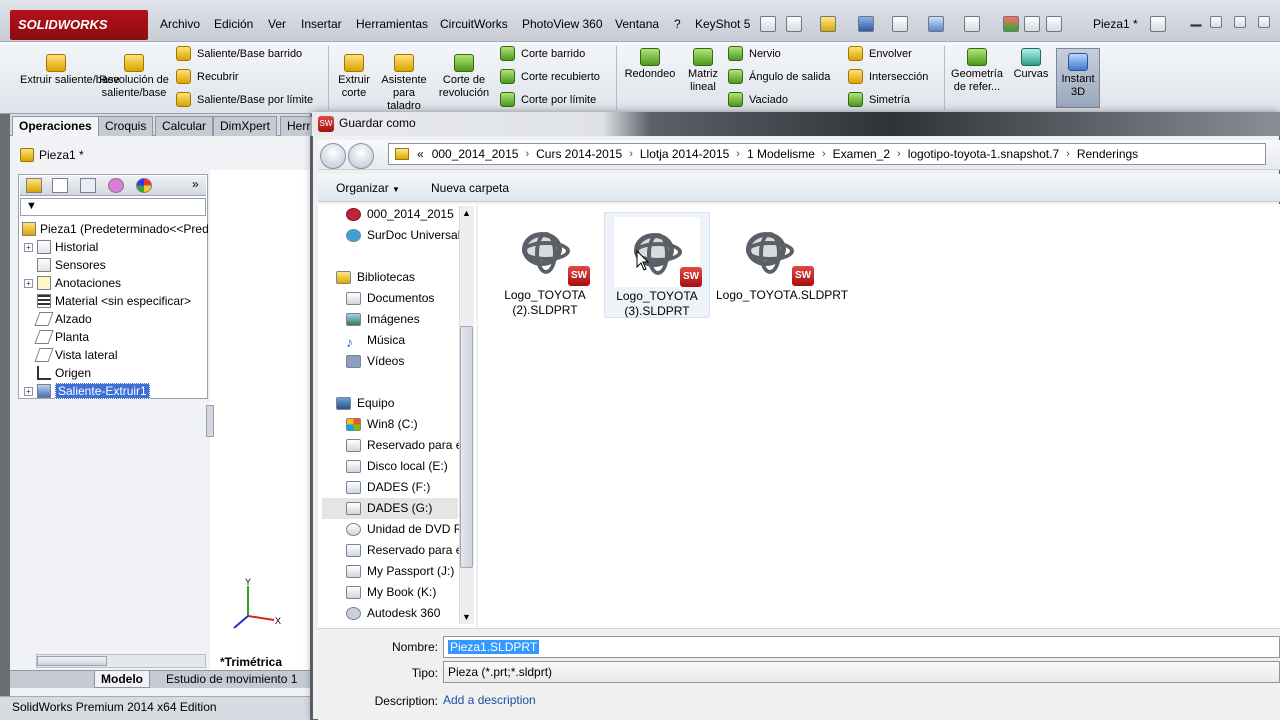 This screenshot has width=1280, height=720. I want to click on tab-calcular: Calcular, so click(184, 126).